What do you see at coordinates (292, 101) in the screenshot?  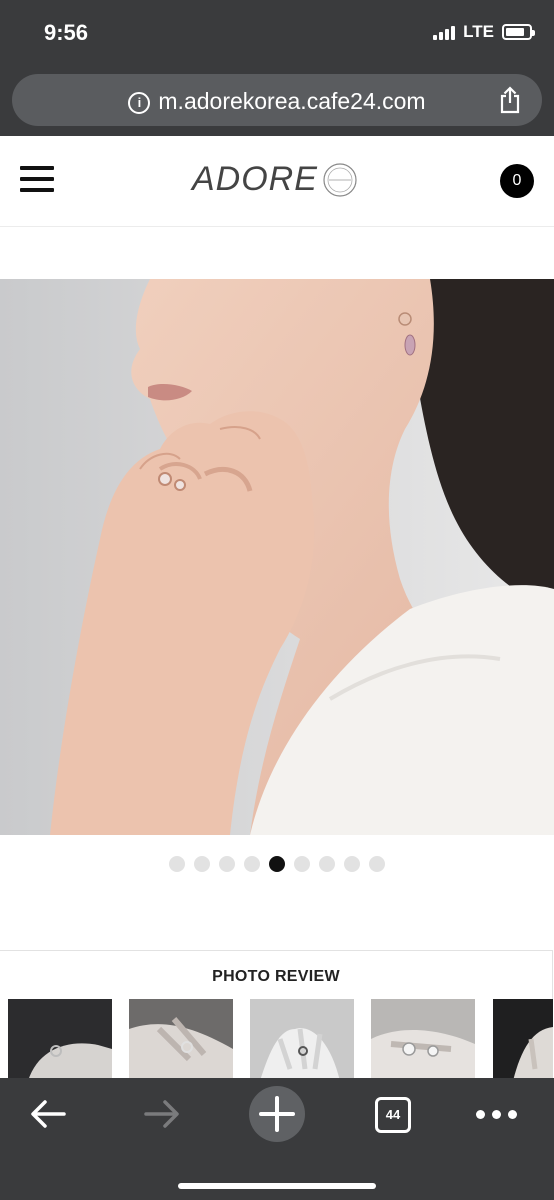 I see `url-text: m.adorekorea.cafe24.com` at bounding box center [292, 101].